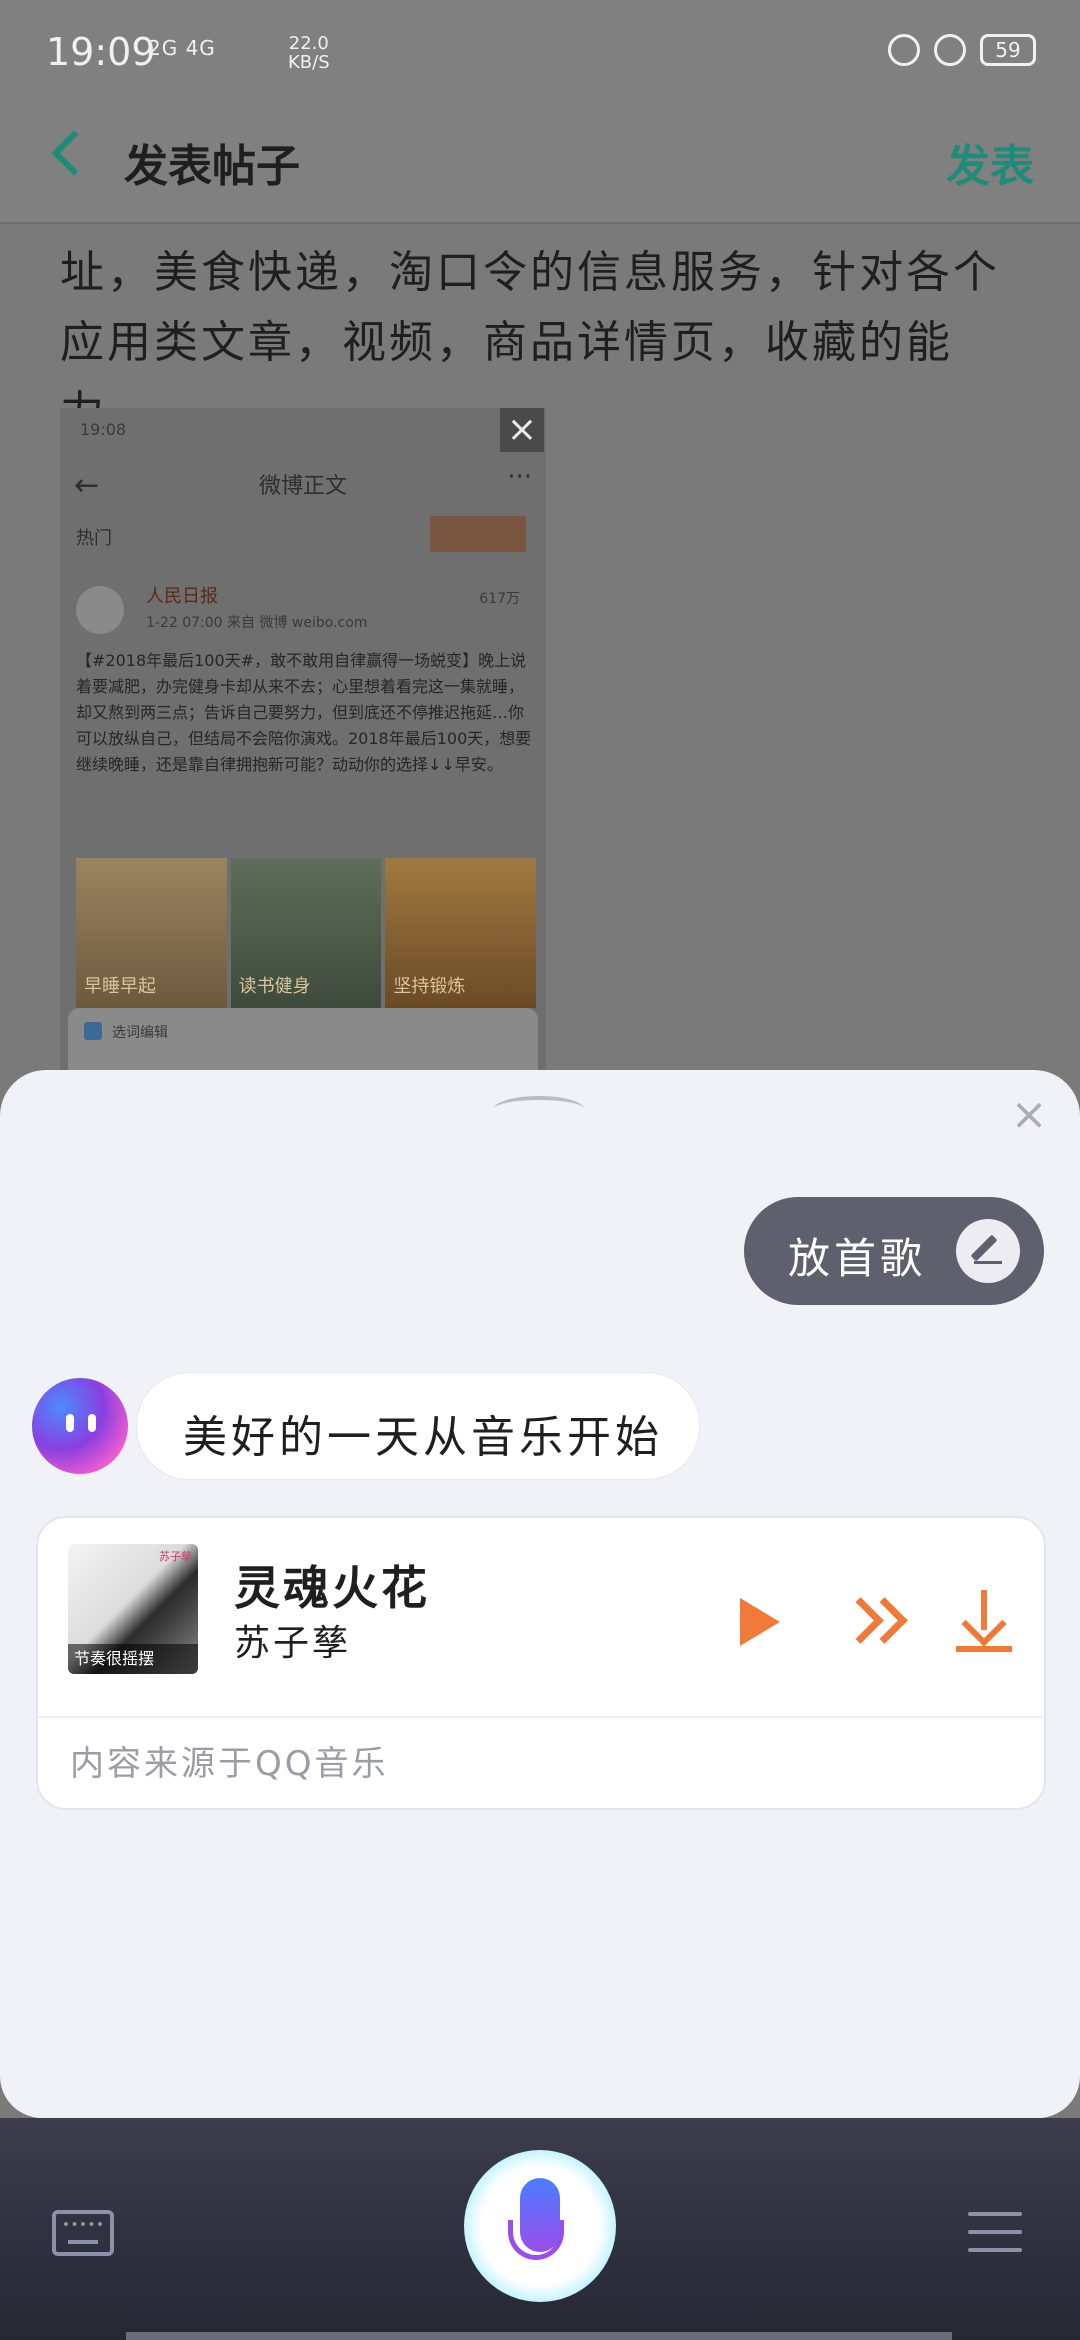 The width and height of the screenshot is (1080, 2340). I want to click on embedded-image: 早睡早起, so click(151, 933).